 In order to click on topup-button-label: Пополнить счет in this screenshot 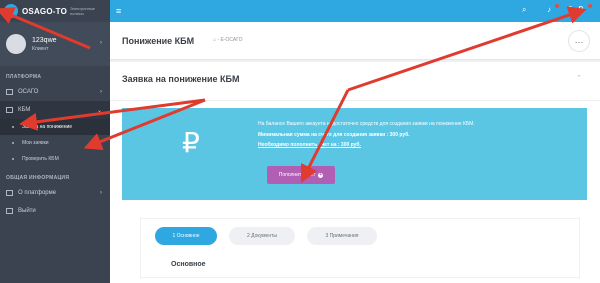, I will do `click(297, 175)`.